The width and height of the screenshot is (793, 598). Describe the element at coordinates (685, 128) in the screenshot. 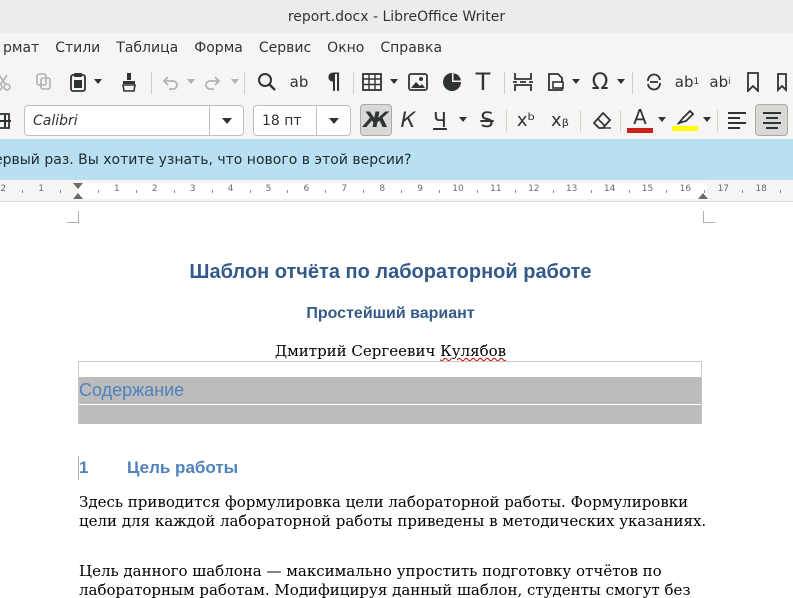

I see `highlight-swatch` at that location.